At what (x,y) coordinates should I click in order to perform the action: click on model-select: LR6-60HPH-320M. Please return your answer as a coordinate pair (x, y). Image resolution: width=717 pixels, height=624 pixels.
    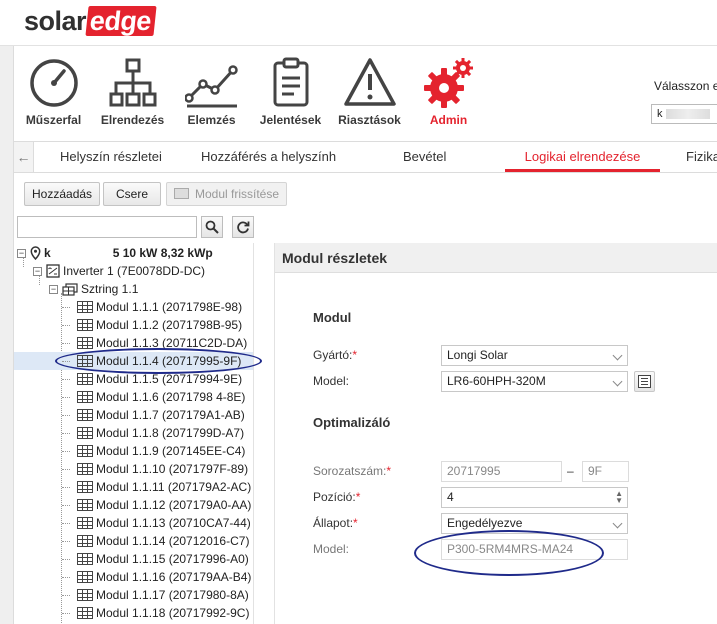
    Looking at the image, I should click on (534, 381).